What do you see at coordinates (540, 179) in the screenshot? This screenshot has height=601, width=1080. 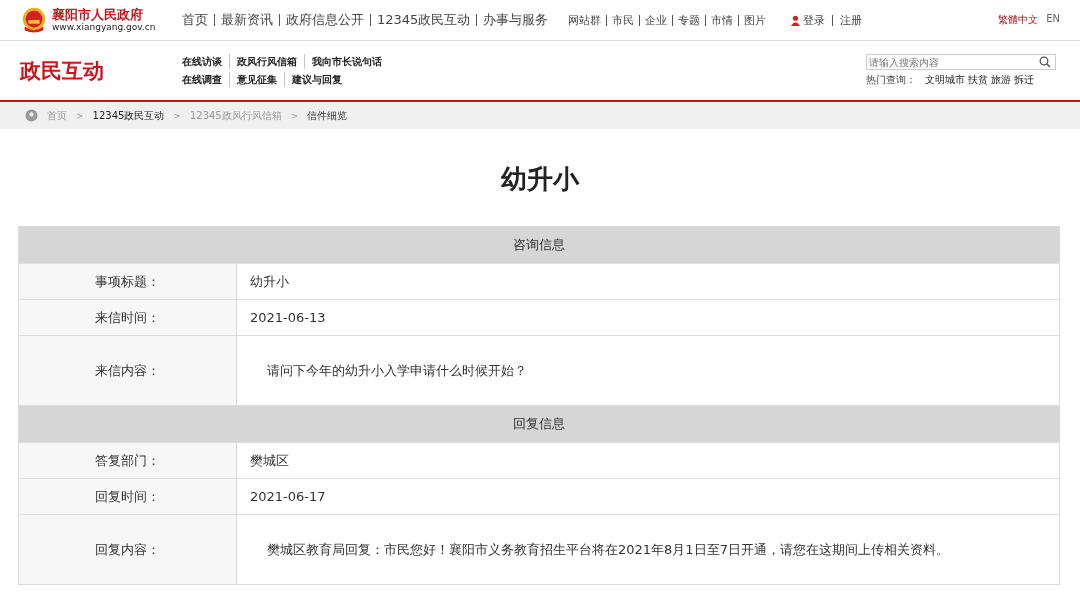 I see `page-title: 幼升小` at bounding box center [540, 179].